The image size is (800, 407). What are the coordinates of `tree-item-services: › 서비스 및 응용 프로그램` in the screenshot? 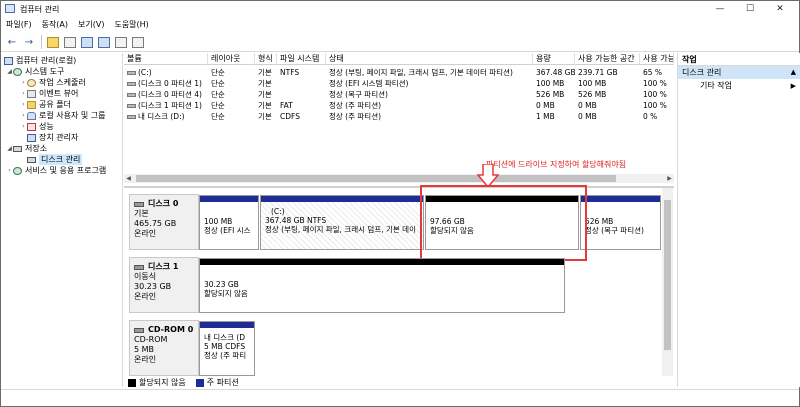 It's located at (56, 170).